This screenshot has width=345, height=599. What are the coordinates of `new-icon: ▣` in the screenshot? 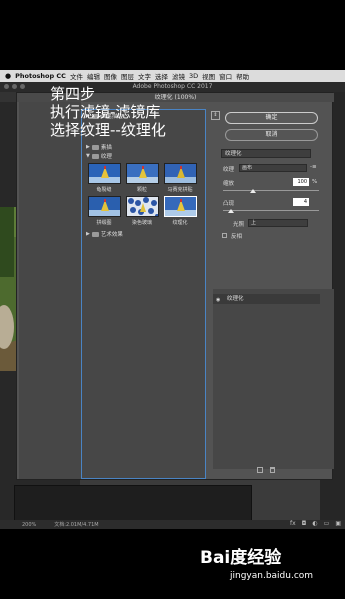 It's located at (338, 523).